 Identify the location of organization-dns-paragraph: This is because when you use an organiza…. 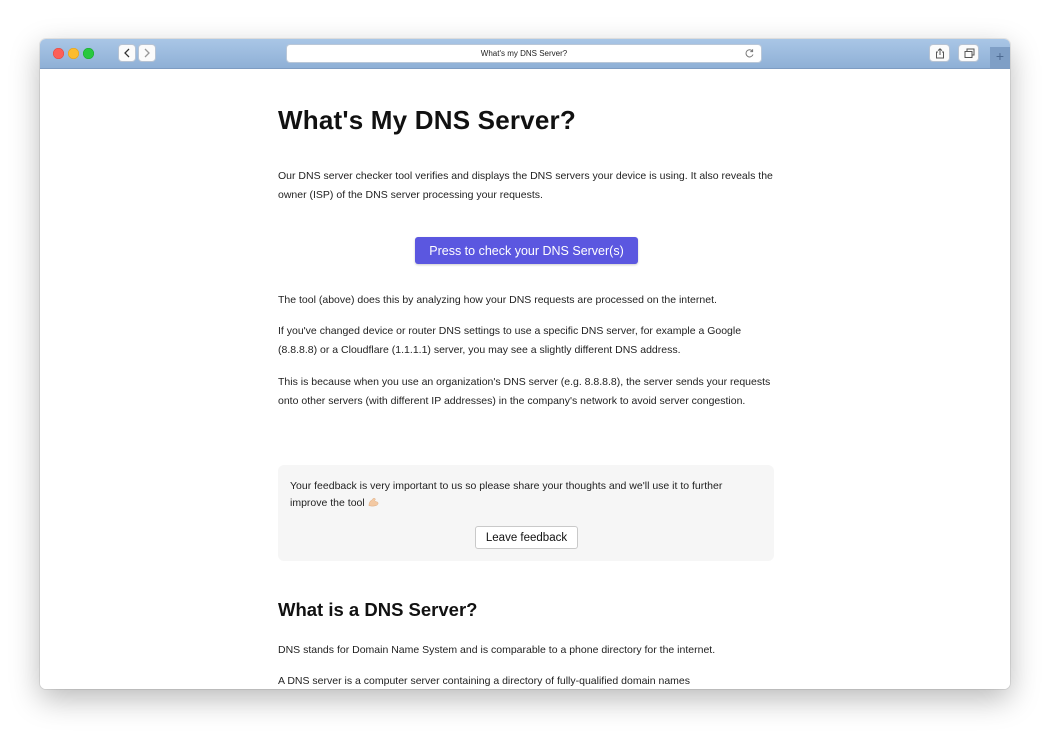
(524, 391).